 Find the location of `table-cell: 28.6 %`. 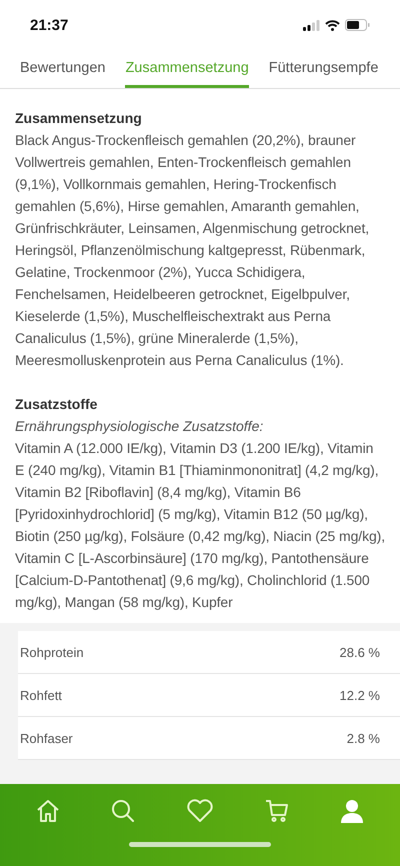

table-cell: 28.6 % is located at coordinates (360, 652).